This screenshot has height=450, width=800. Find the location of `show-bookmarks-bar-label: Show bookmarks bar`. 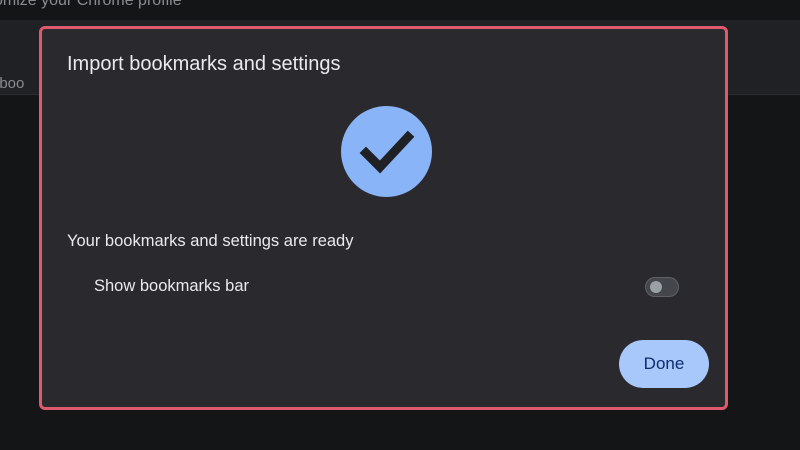

show-bookmarks-bar-label: Show bookmarks bar is located at coordinates (171, 286).